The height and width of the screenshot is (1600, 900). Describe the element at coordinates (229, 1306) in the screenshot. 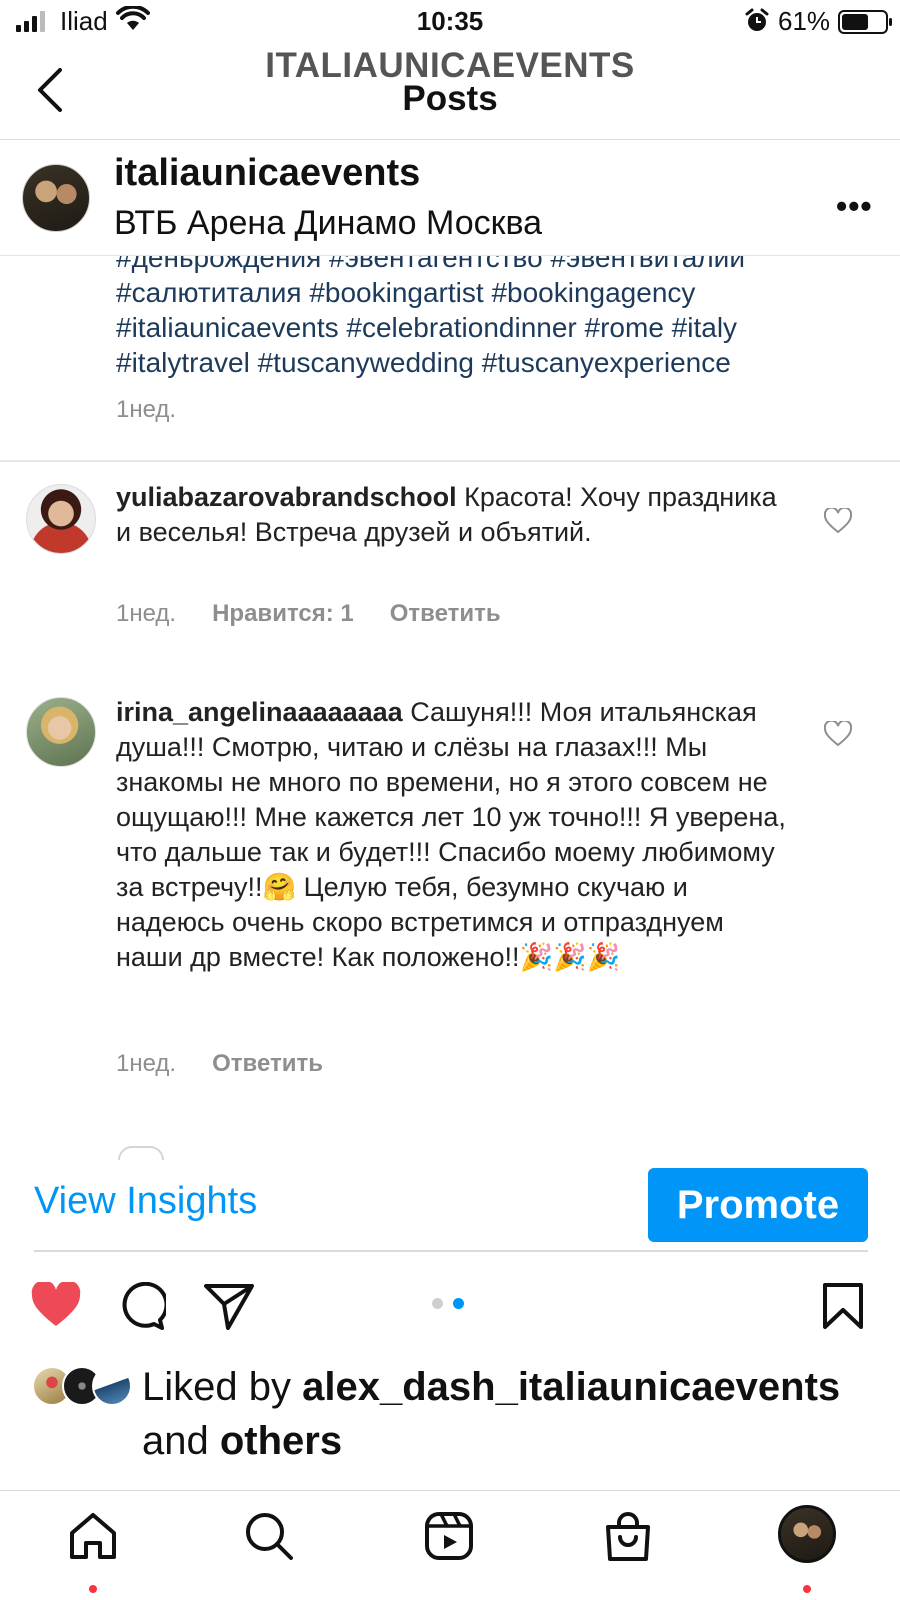

I see `share-icon` at that location.